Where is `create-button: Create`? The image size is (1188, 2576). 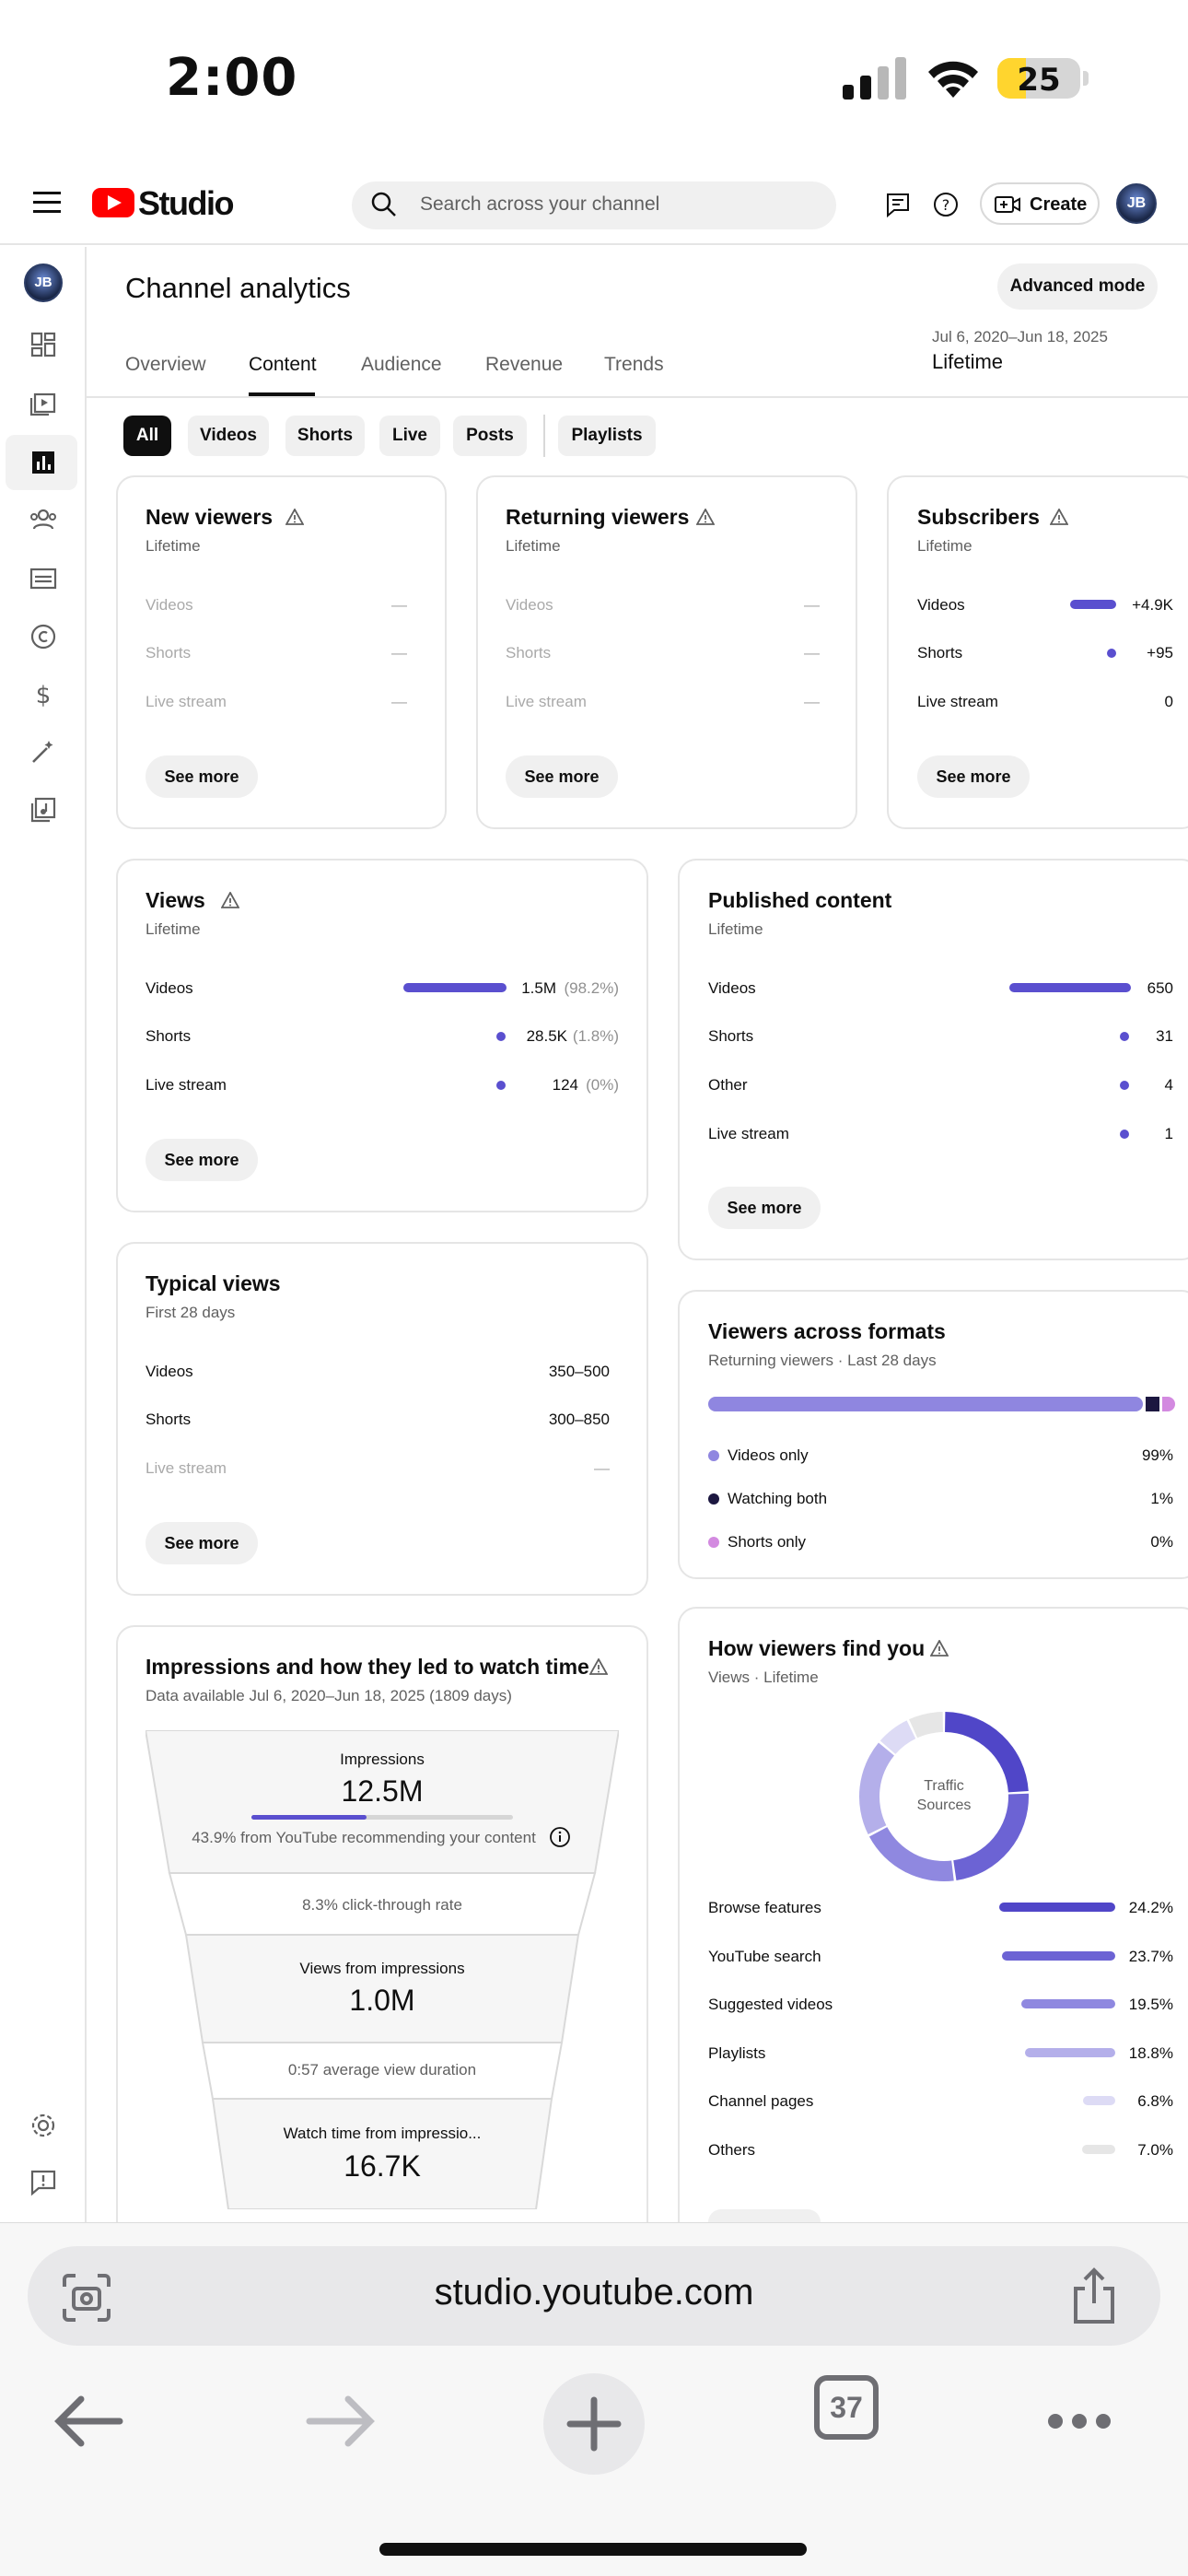
create-button: Create is located at coordinates (1040, 203).